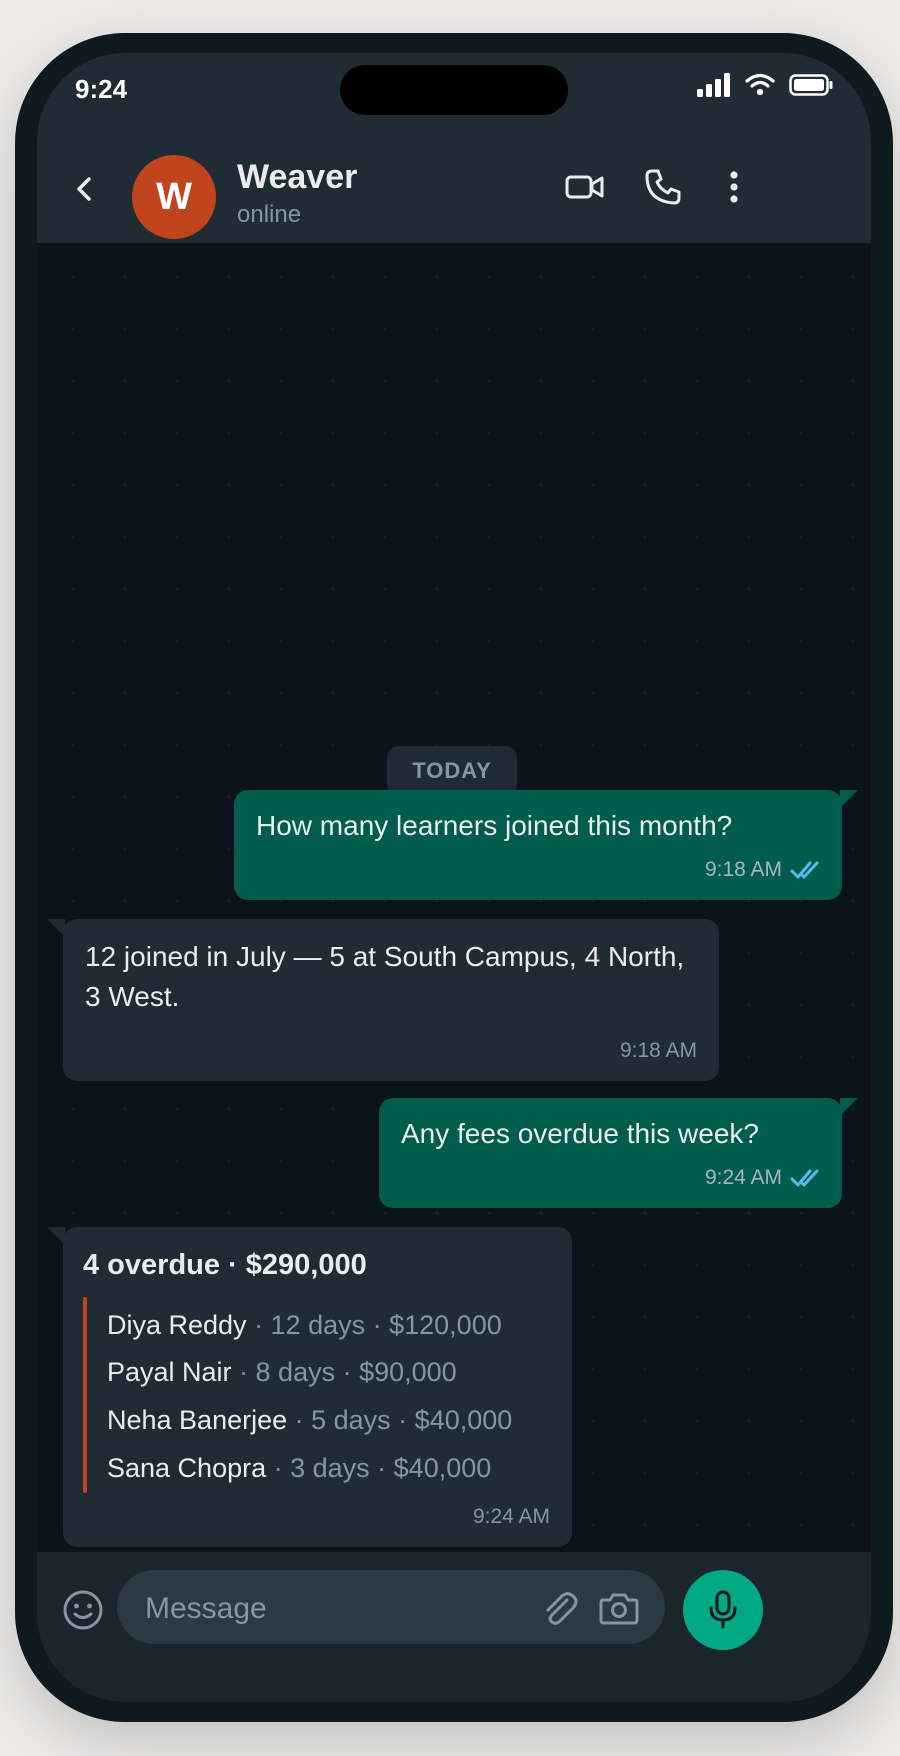  I want to click on video-call-button, so click(585, 187).